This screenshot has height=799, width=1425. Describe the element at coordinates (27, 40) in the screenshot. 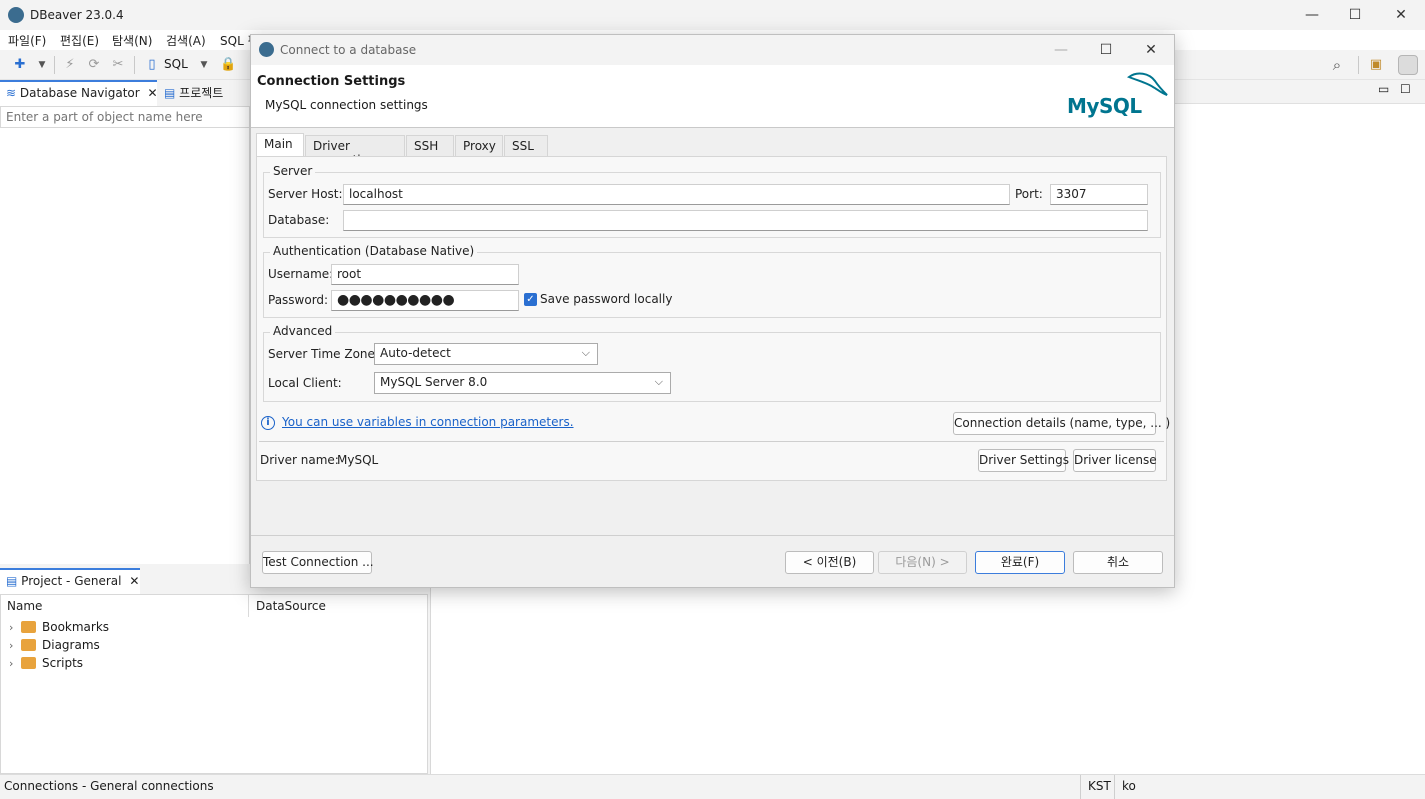

I see `menu-file: 파일(F)` at that location.